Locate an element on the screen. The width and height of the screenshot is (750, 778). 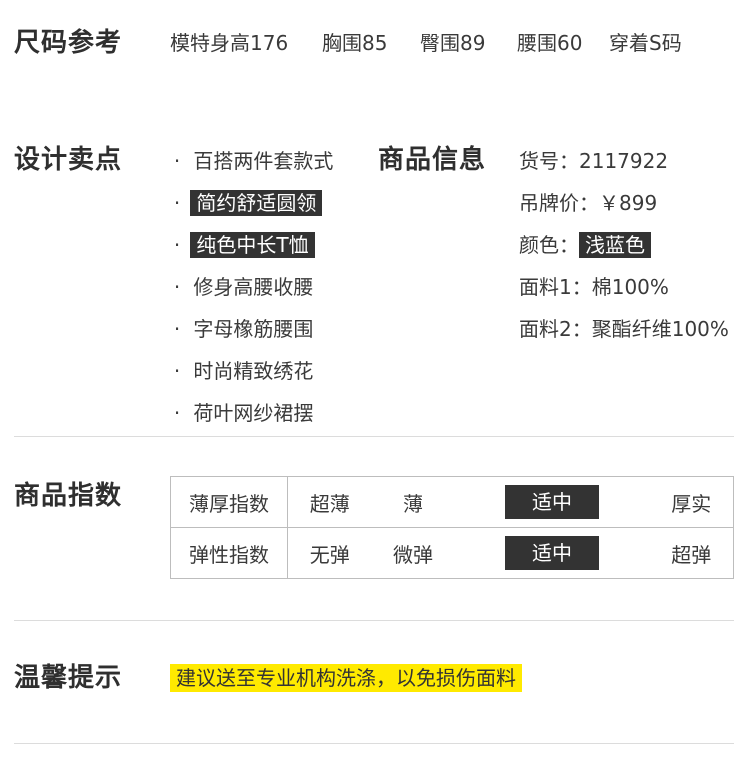
fabric1-label: 面料1： is located at coordinates (555, 287).